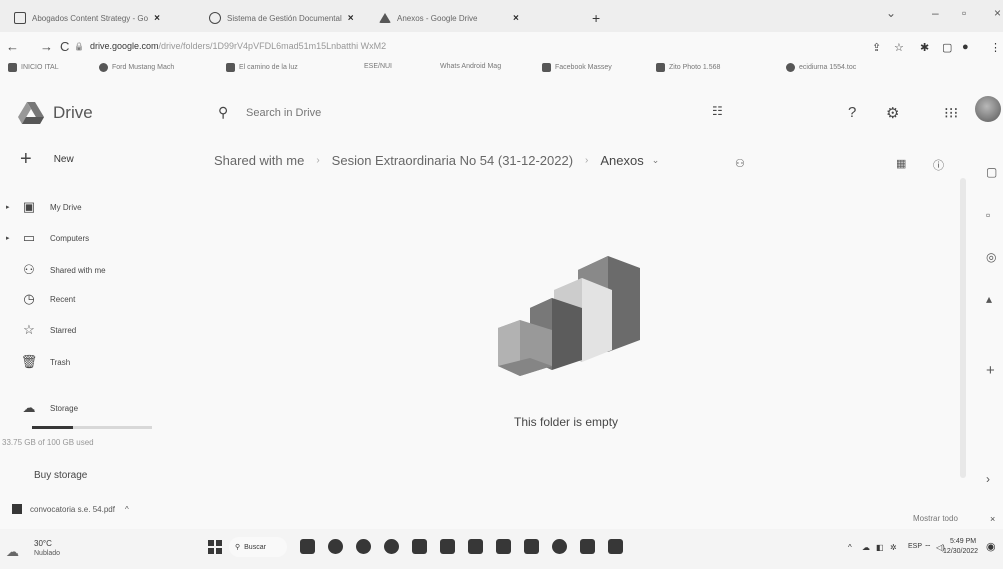 The height and width of the screenshot is (569, 1003). I want to click on tab-anexos: Anexos - Google Drive ×, so click(449, 18).